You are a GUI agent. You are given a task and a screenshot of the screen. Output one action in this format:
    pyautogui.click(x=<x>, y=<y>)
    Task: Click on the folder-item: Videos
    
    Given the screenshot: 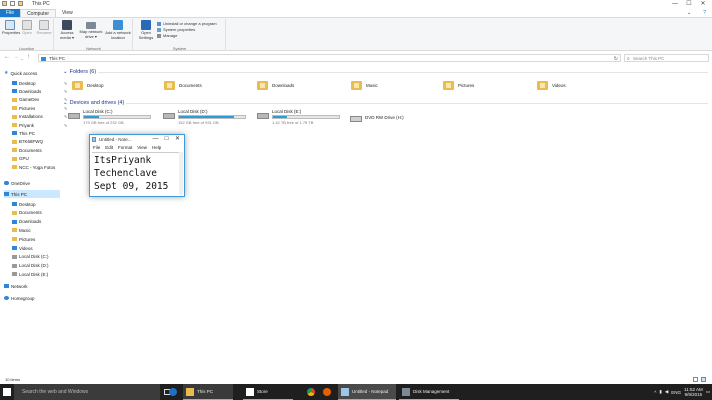 What is the action you would take?
    pyautogui.click(x=551, y=85)
    